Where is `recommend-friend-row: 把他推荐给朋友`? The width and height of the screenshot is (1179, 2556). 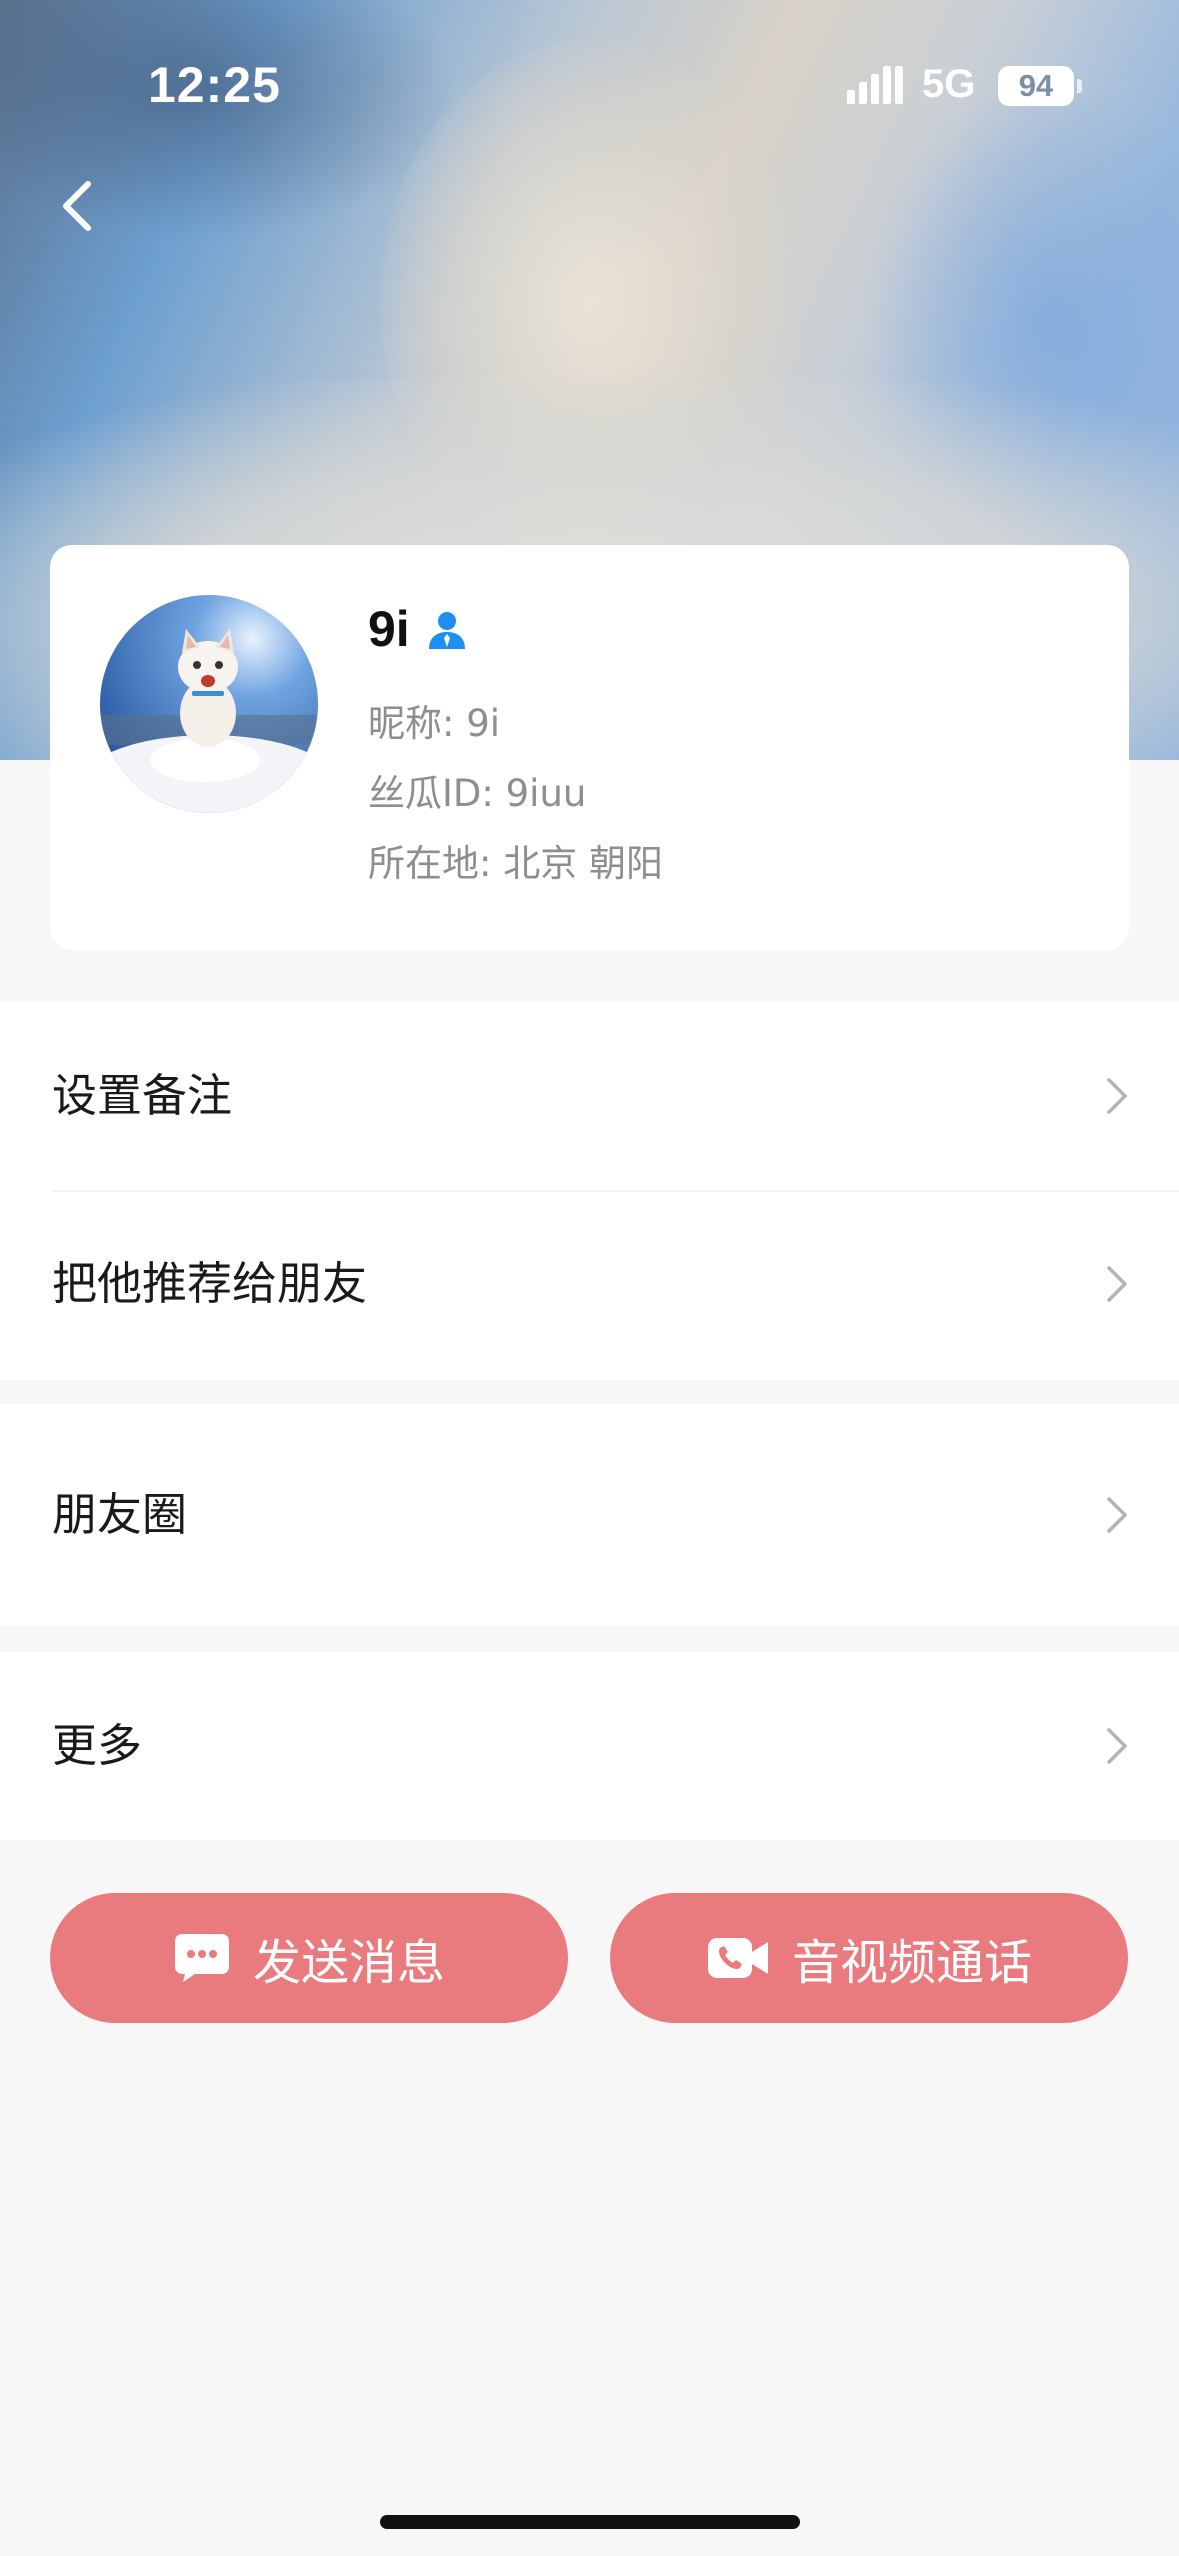 recommend-friend-row: 把他推荐给朋友 is located at coordinates (589, 1284).